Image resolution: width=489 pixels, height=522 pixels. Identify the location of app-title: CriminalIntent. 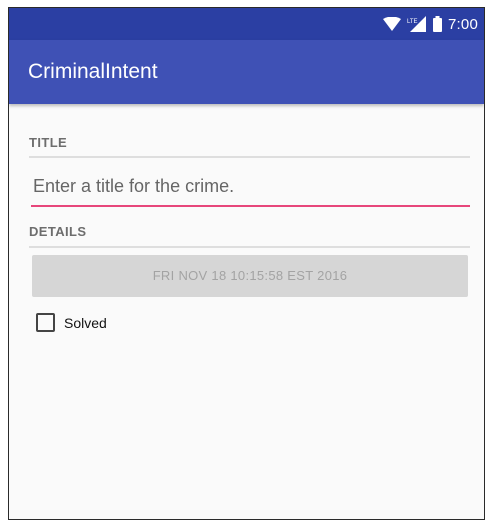
(93, 71).